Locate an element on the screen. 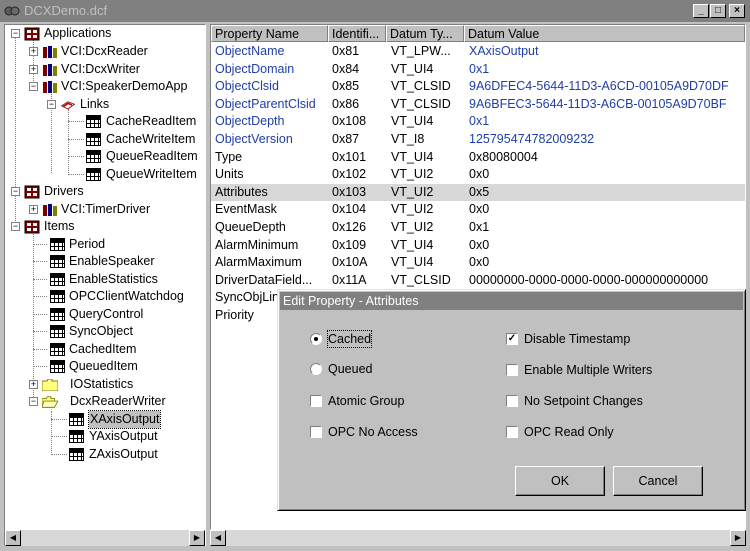 The image size is (750, 551). table-row: ObjectDomain 0x84 VT_UI4 0x1 is located at coordinates (478, 70).